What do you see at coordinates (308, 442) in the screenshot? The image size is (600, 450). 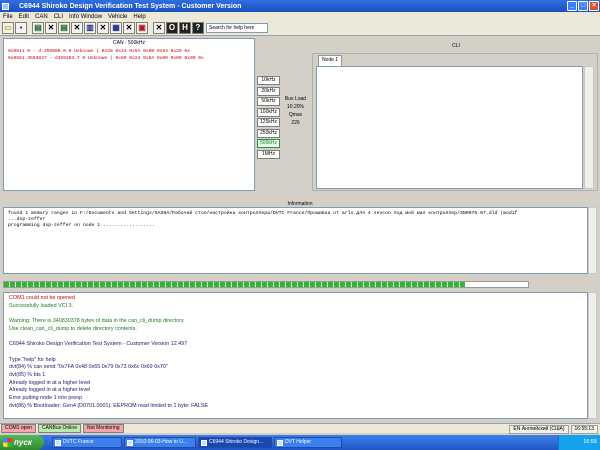 I see `task-dvt-helper: DVT Helper` at bounding box center [308, 442].